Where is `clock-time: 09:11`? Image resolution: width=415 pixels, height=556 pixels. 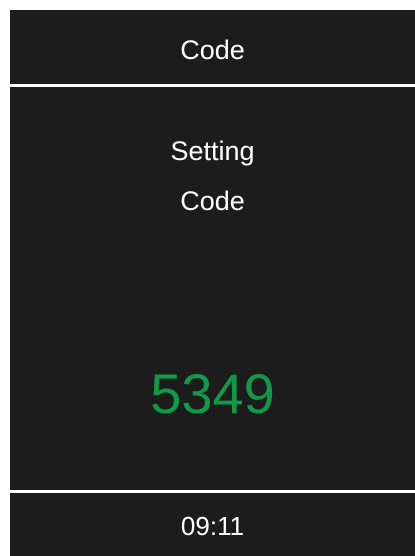 clock-time: 09:11 is located at coordinates (212, 526).